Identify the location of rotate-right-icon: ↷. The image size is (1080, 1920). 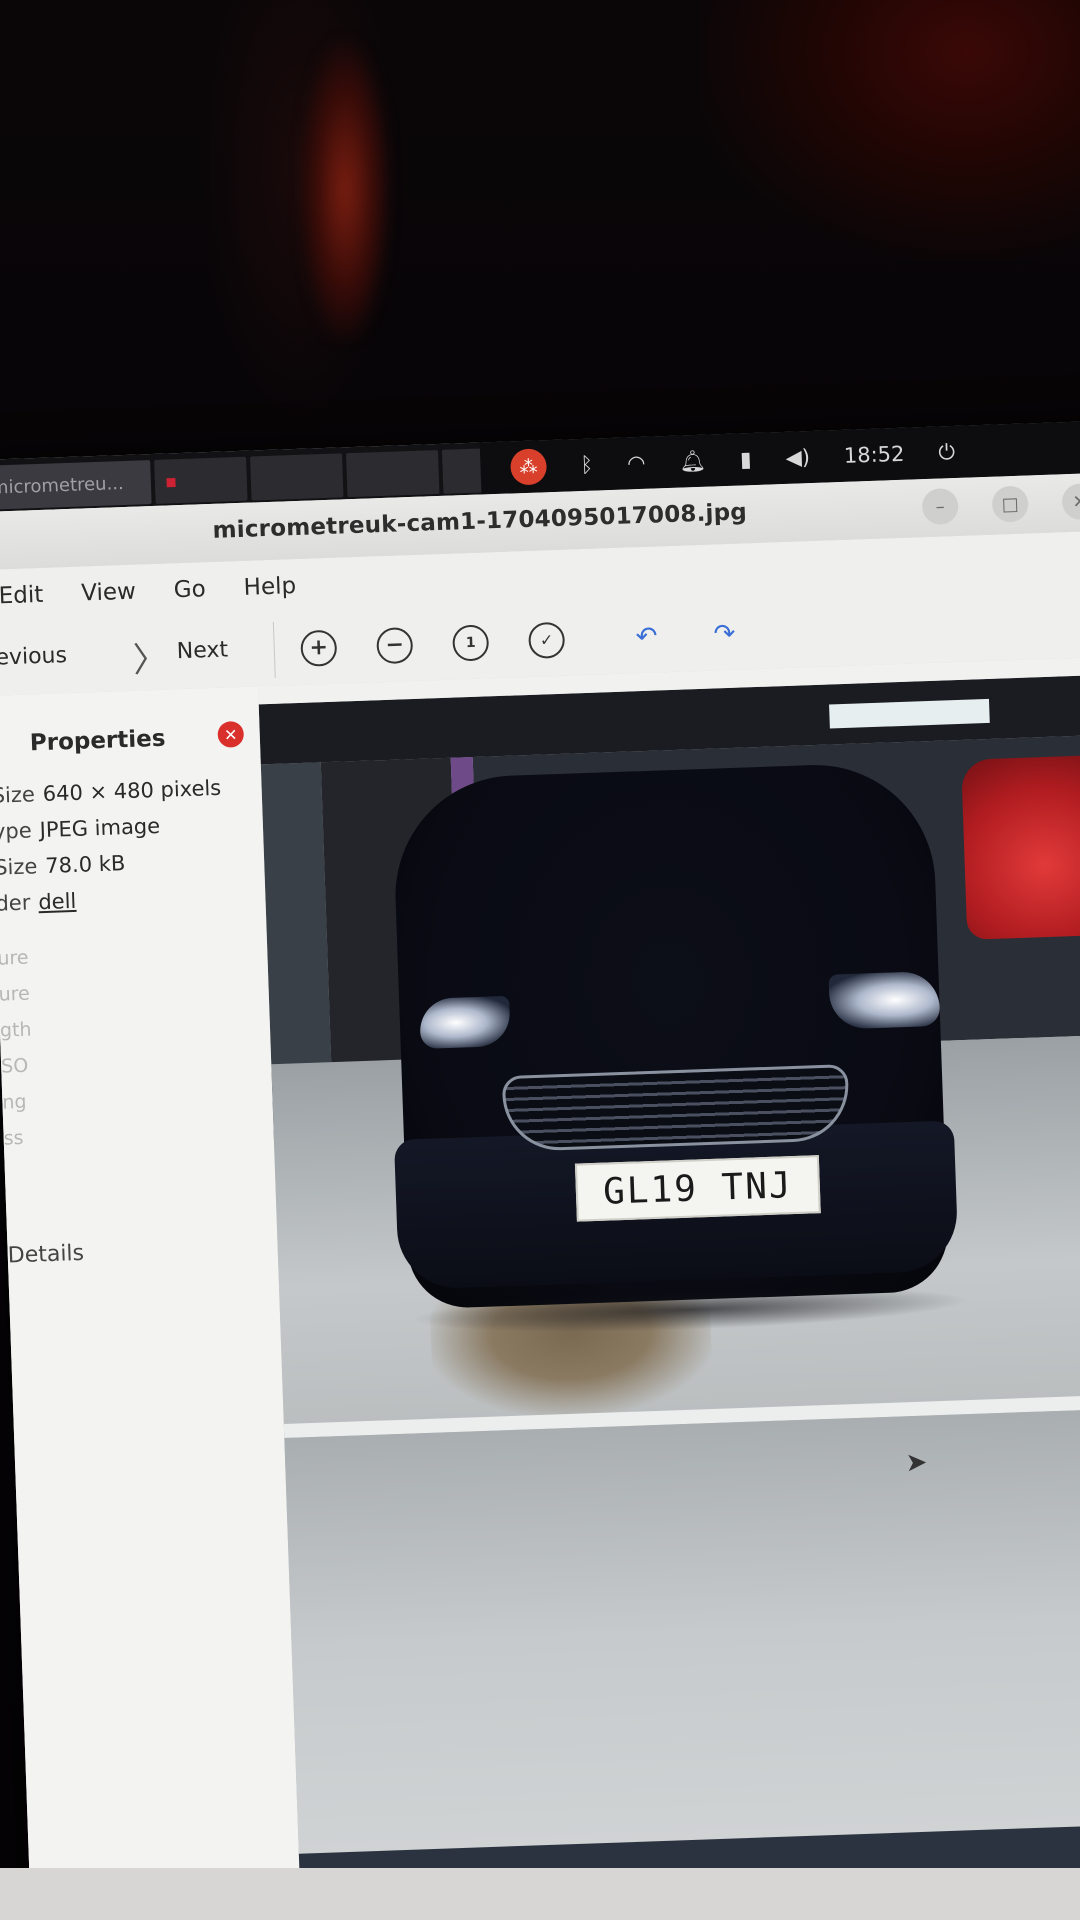
(724, 633).